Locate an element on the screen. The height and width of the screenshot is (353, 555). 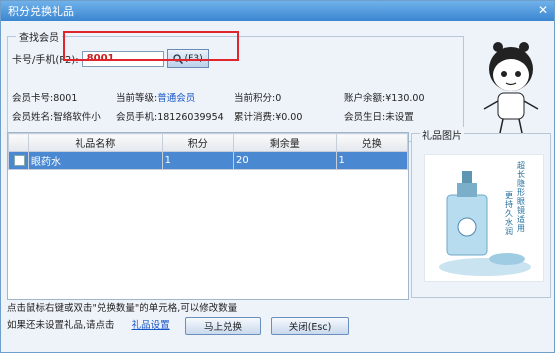
cell-points: 1 is located at coordinates (198, 160).